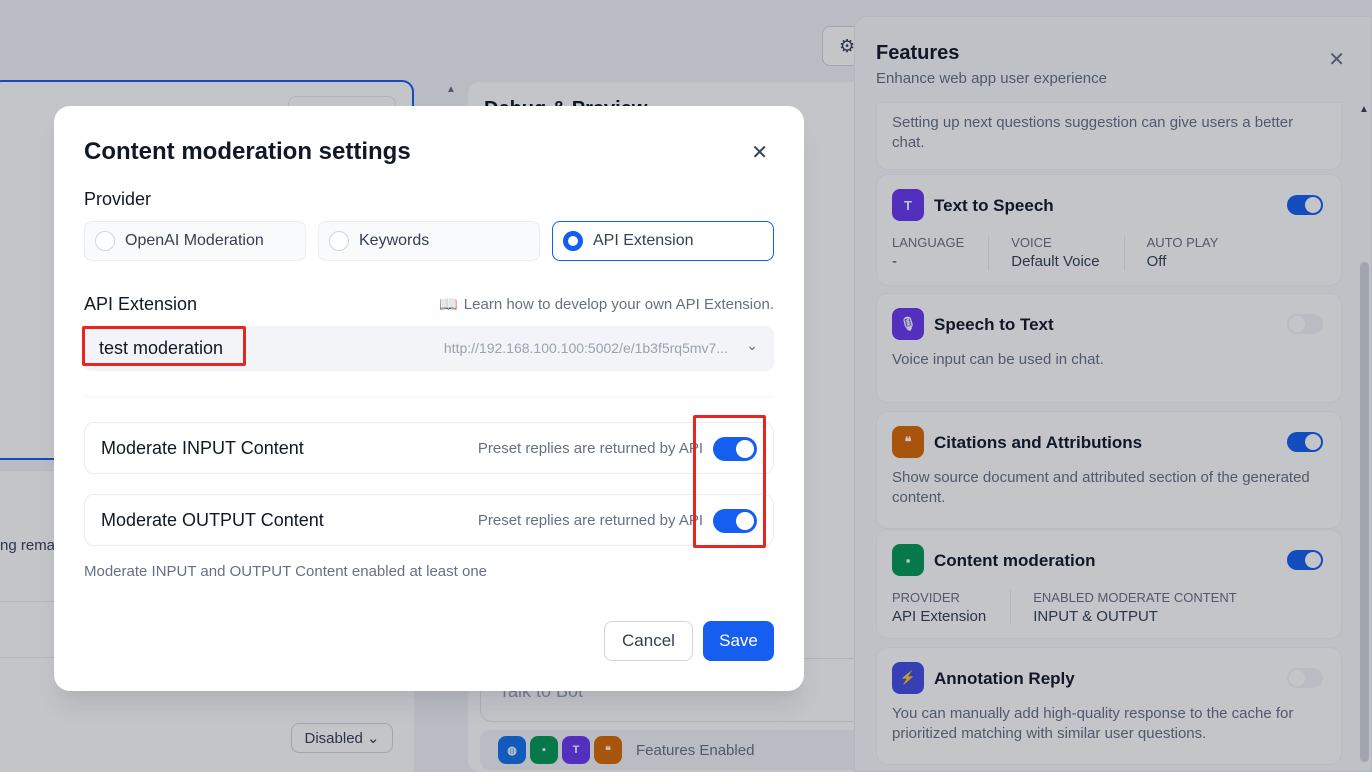 The image size is (1372, 772). Describe the element at coordinates (212, 520) in the screenshot. I see `moderate-output-label: Moderate OUTPUT Content` at that location.